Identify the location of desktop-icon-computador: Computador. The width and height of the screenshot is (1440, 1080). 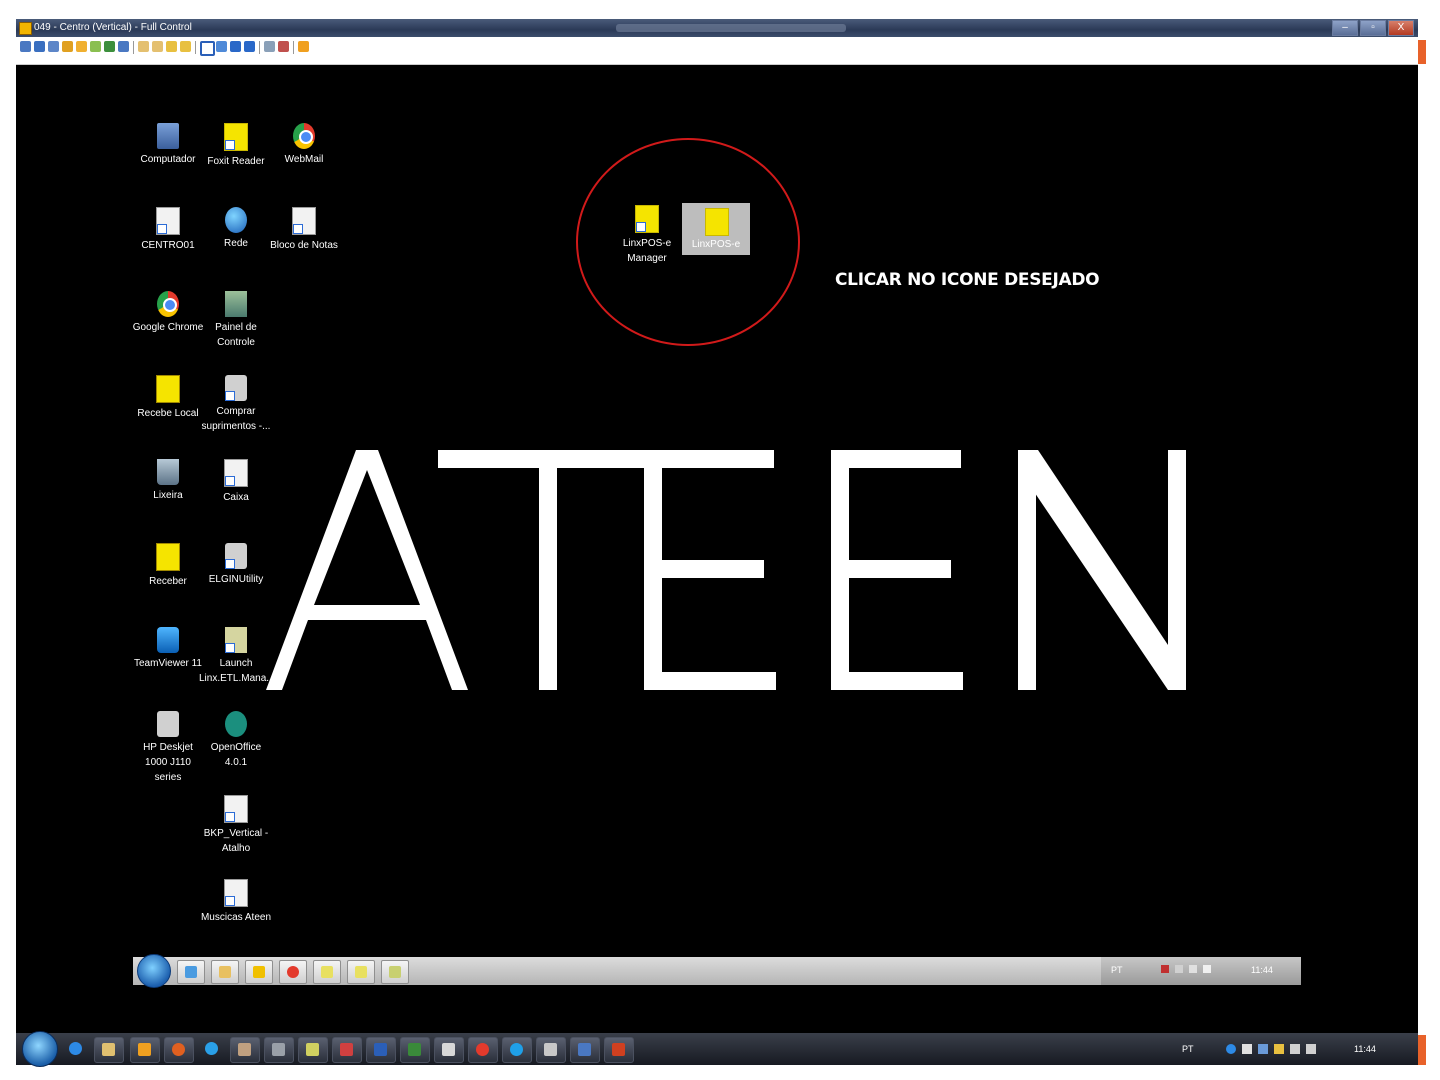
(168, 145).